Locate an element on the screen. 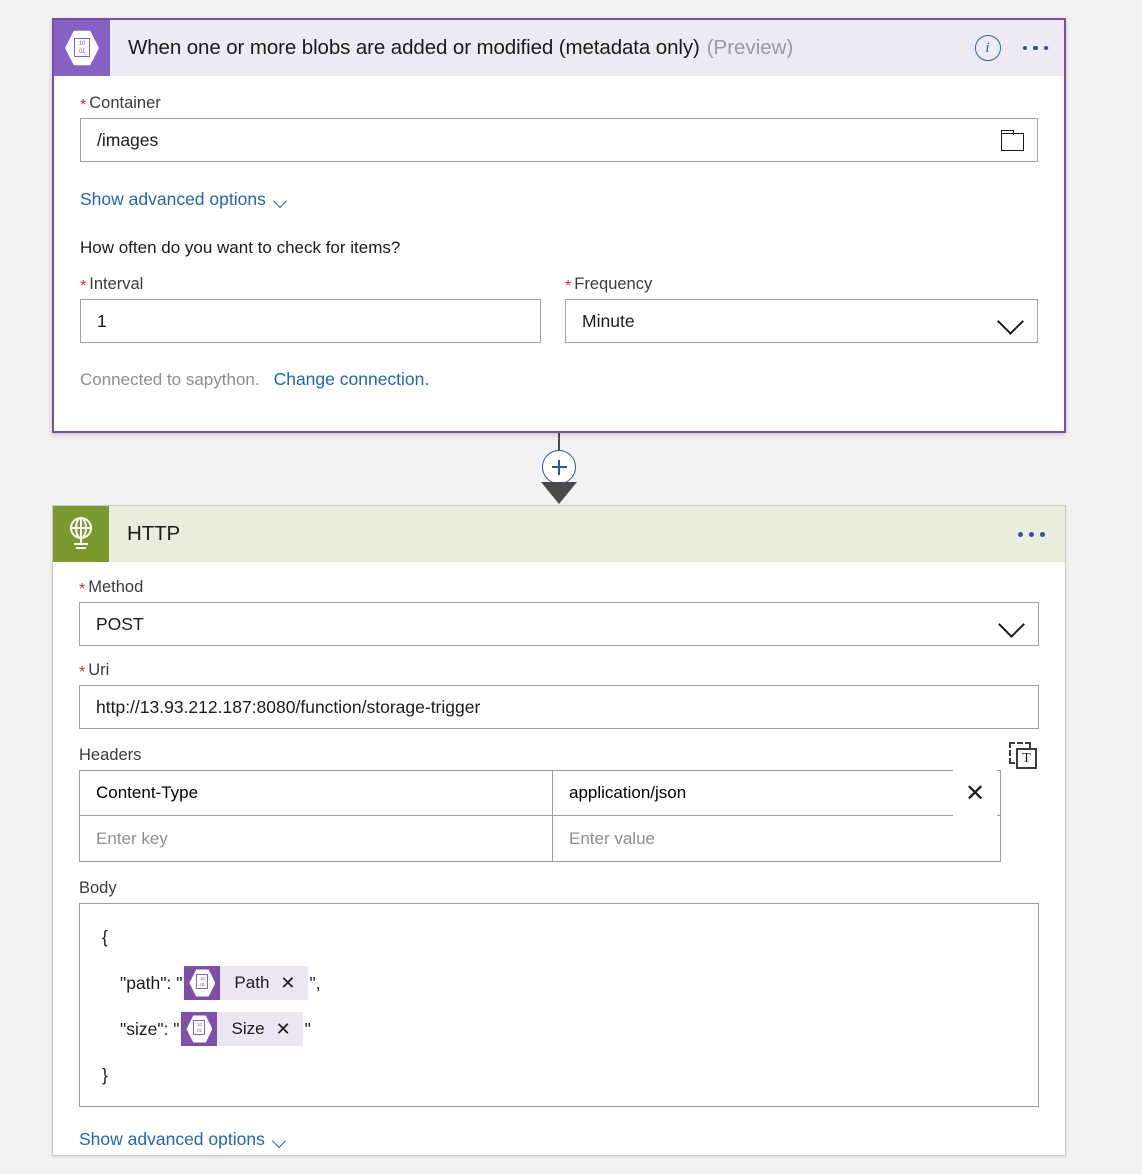 This screenshot has width=1142, height=1174. container-input: /images is located at coordinates (559, 140).